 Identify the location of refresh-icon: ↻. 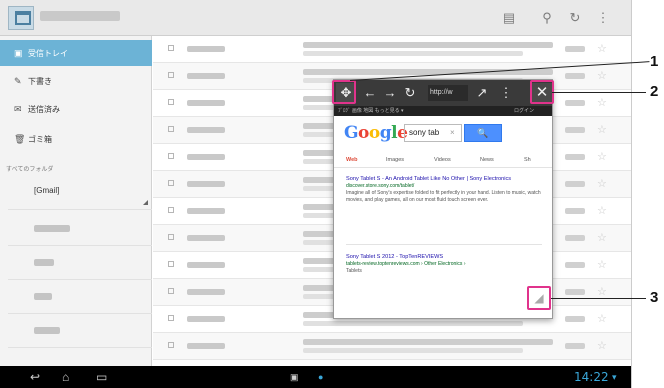
(575, 18).